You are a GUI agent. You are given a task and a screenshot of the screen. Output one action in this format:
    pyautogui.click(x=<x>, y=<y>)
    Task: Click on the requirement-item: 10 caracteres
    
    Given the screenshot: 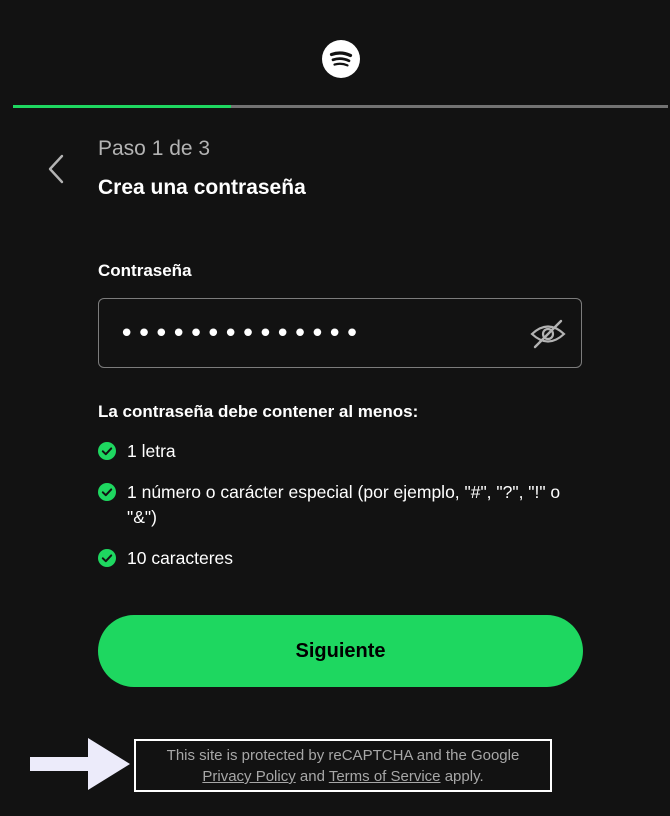 What is the action you would take?
    pyautogui.click(x=340, y=559)
    